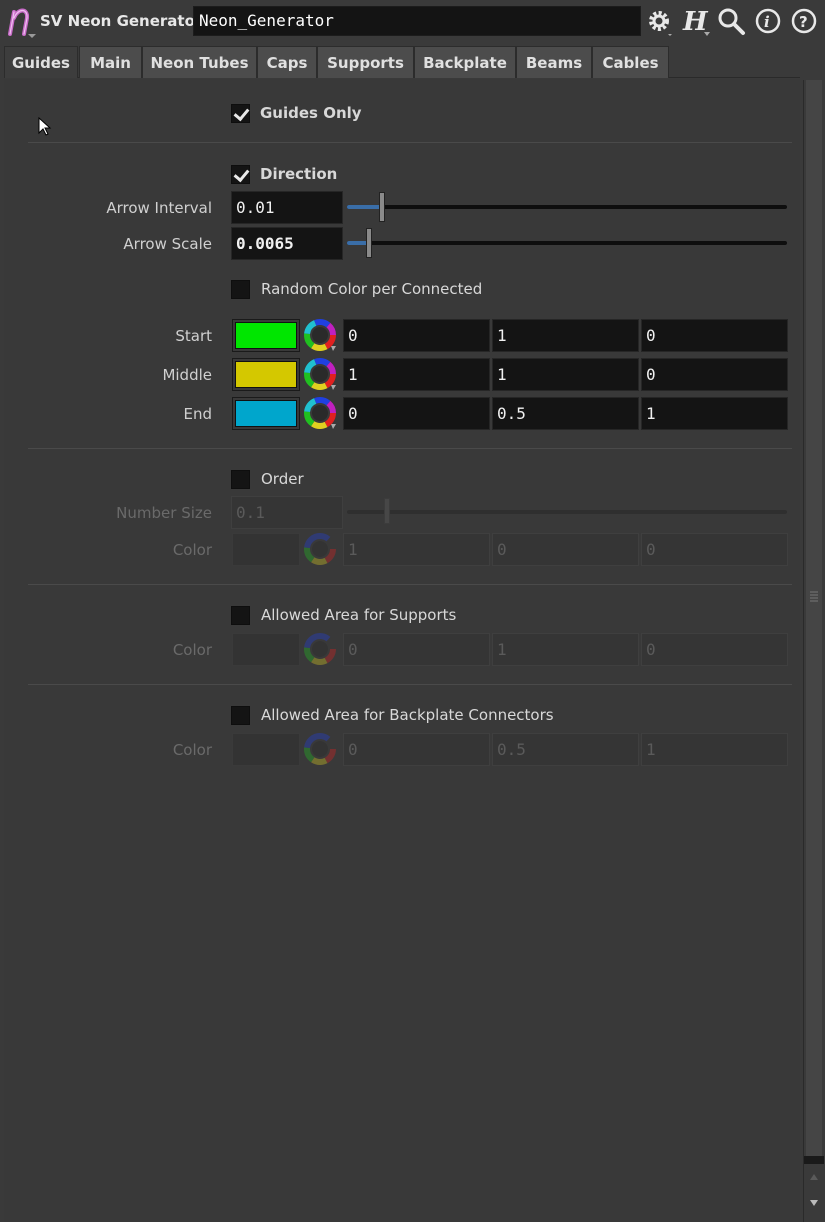 The width and height of the screenshot is (825, 1222). What do you see at coordinates (199, 62) in the screenshot?
I see `tab-neon-tubes: Neon Tubes` at bounding box center [199, 62].